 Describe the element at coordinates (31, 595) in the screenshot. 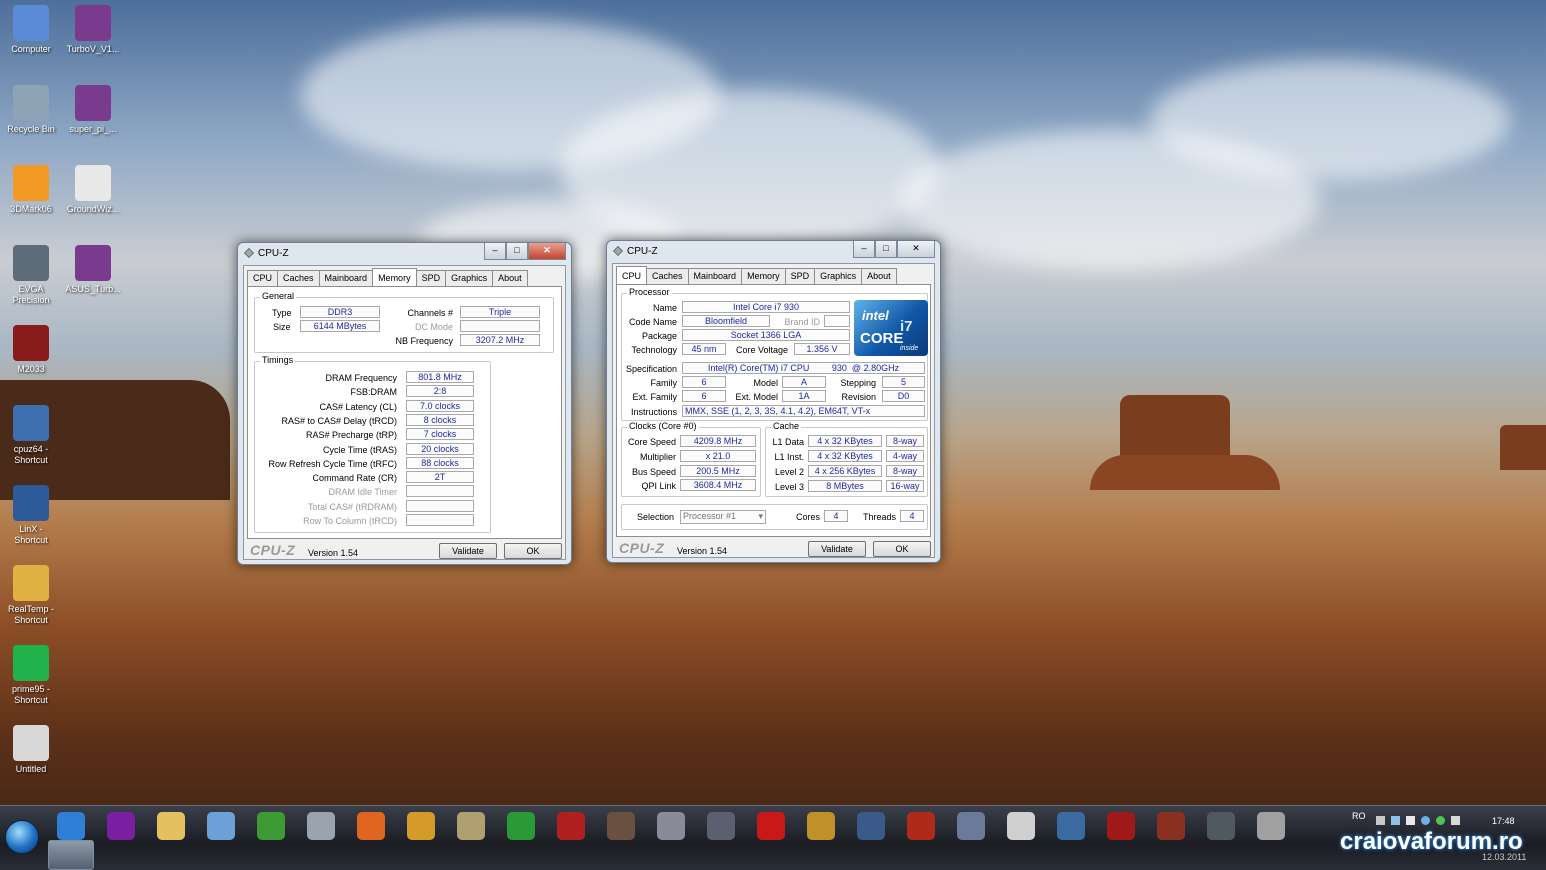

I see `desktop-icon: RealTemp - Shortcut` at that location.